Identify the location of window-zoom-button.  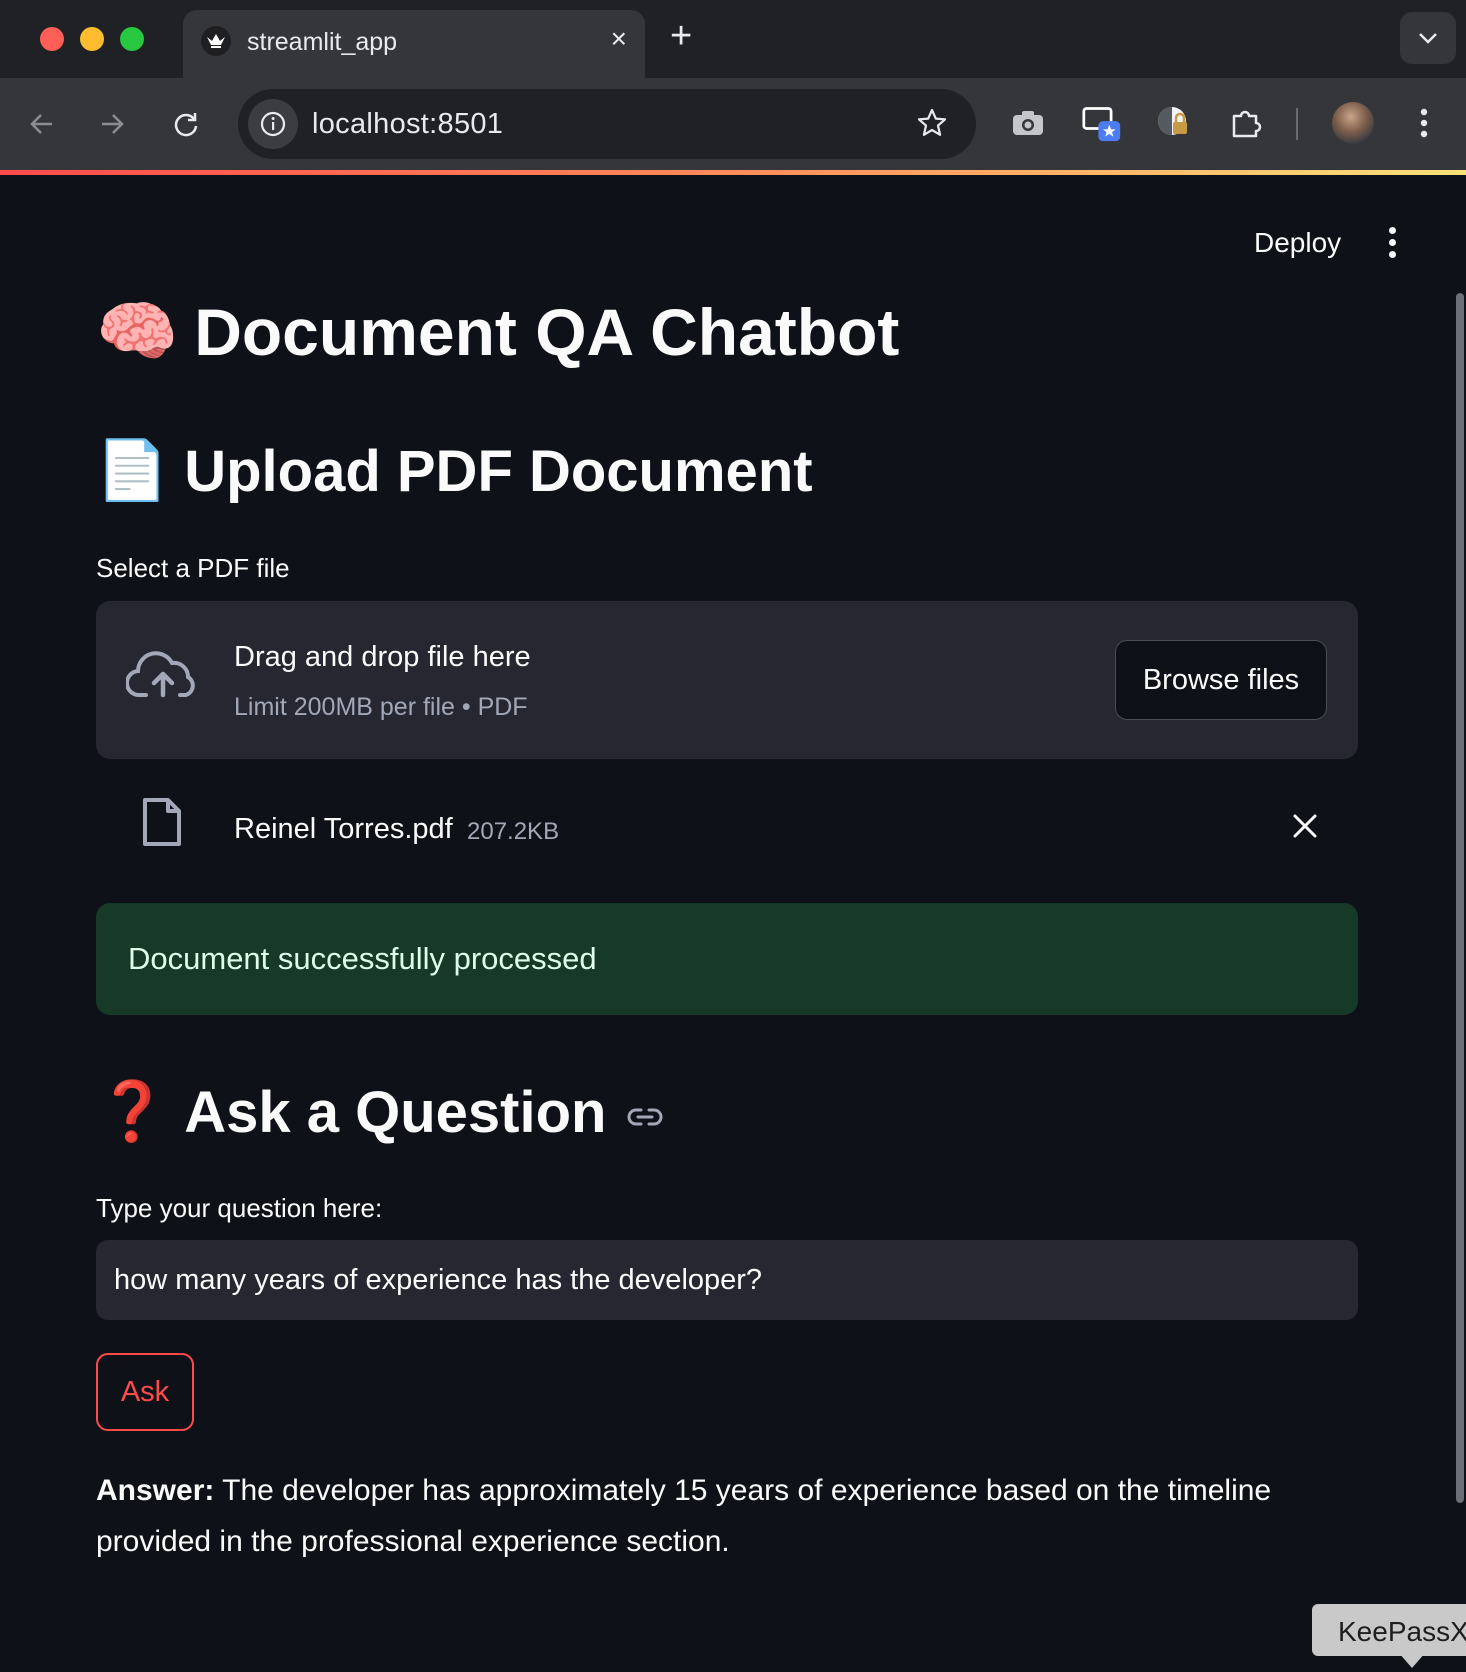
(132, 39).